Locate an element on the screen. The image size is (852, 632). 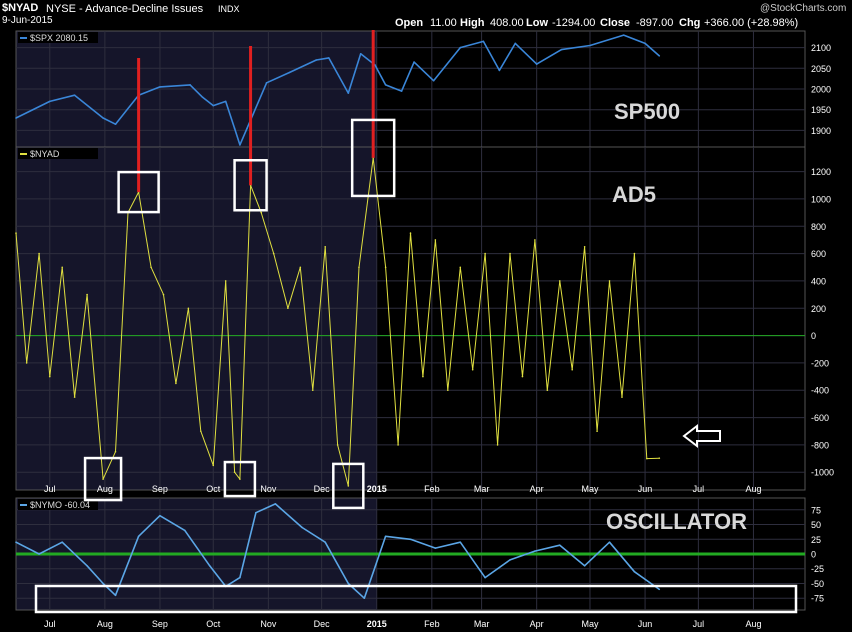
x-axis-label-main-6: 2015 is located at coordinates (377, 489).